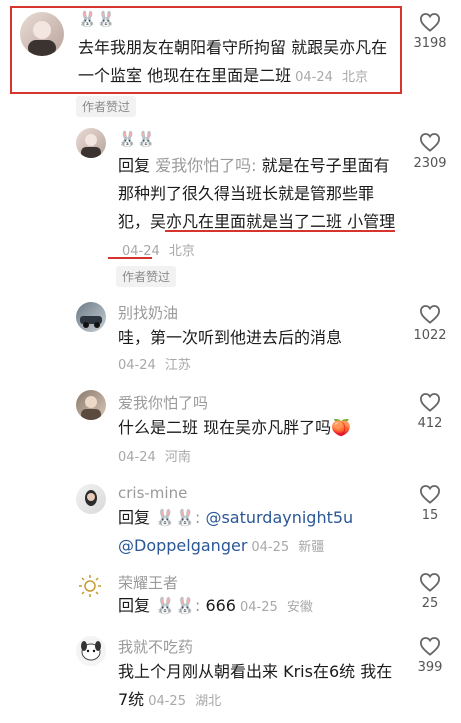 The image size is (461, 723). What do you see at coordinates (152, 493) in the screenshot?
I see `comment-username: cris-mine` at bounding box center [152, 493].